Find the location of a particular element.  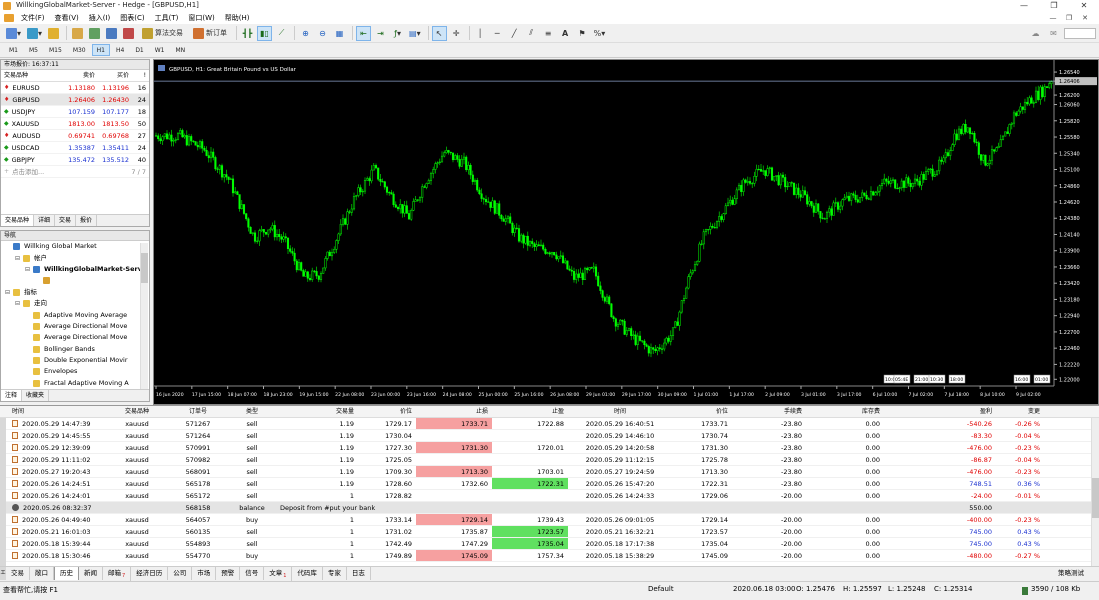

mdi-restore-button: ❐ is located at coordinates (1069, 18).